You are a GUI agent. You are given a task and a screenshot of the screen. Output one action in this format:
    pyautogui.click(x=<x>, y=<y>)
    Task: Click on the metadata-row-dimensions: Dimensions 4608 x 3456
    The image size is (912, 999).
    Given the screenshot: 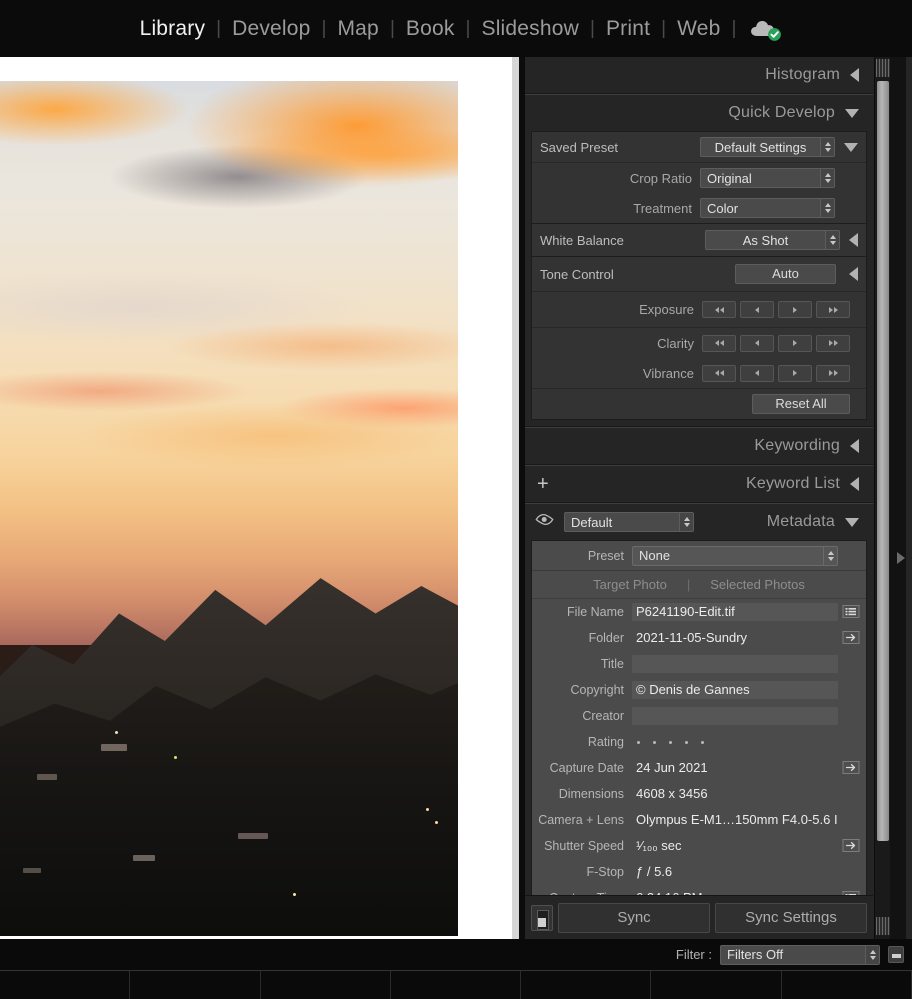 What is the action you would take?
    pyautogui.click(x=699, y=794)
    